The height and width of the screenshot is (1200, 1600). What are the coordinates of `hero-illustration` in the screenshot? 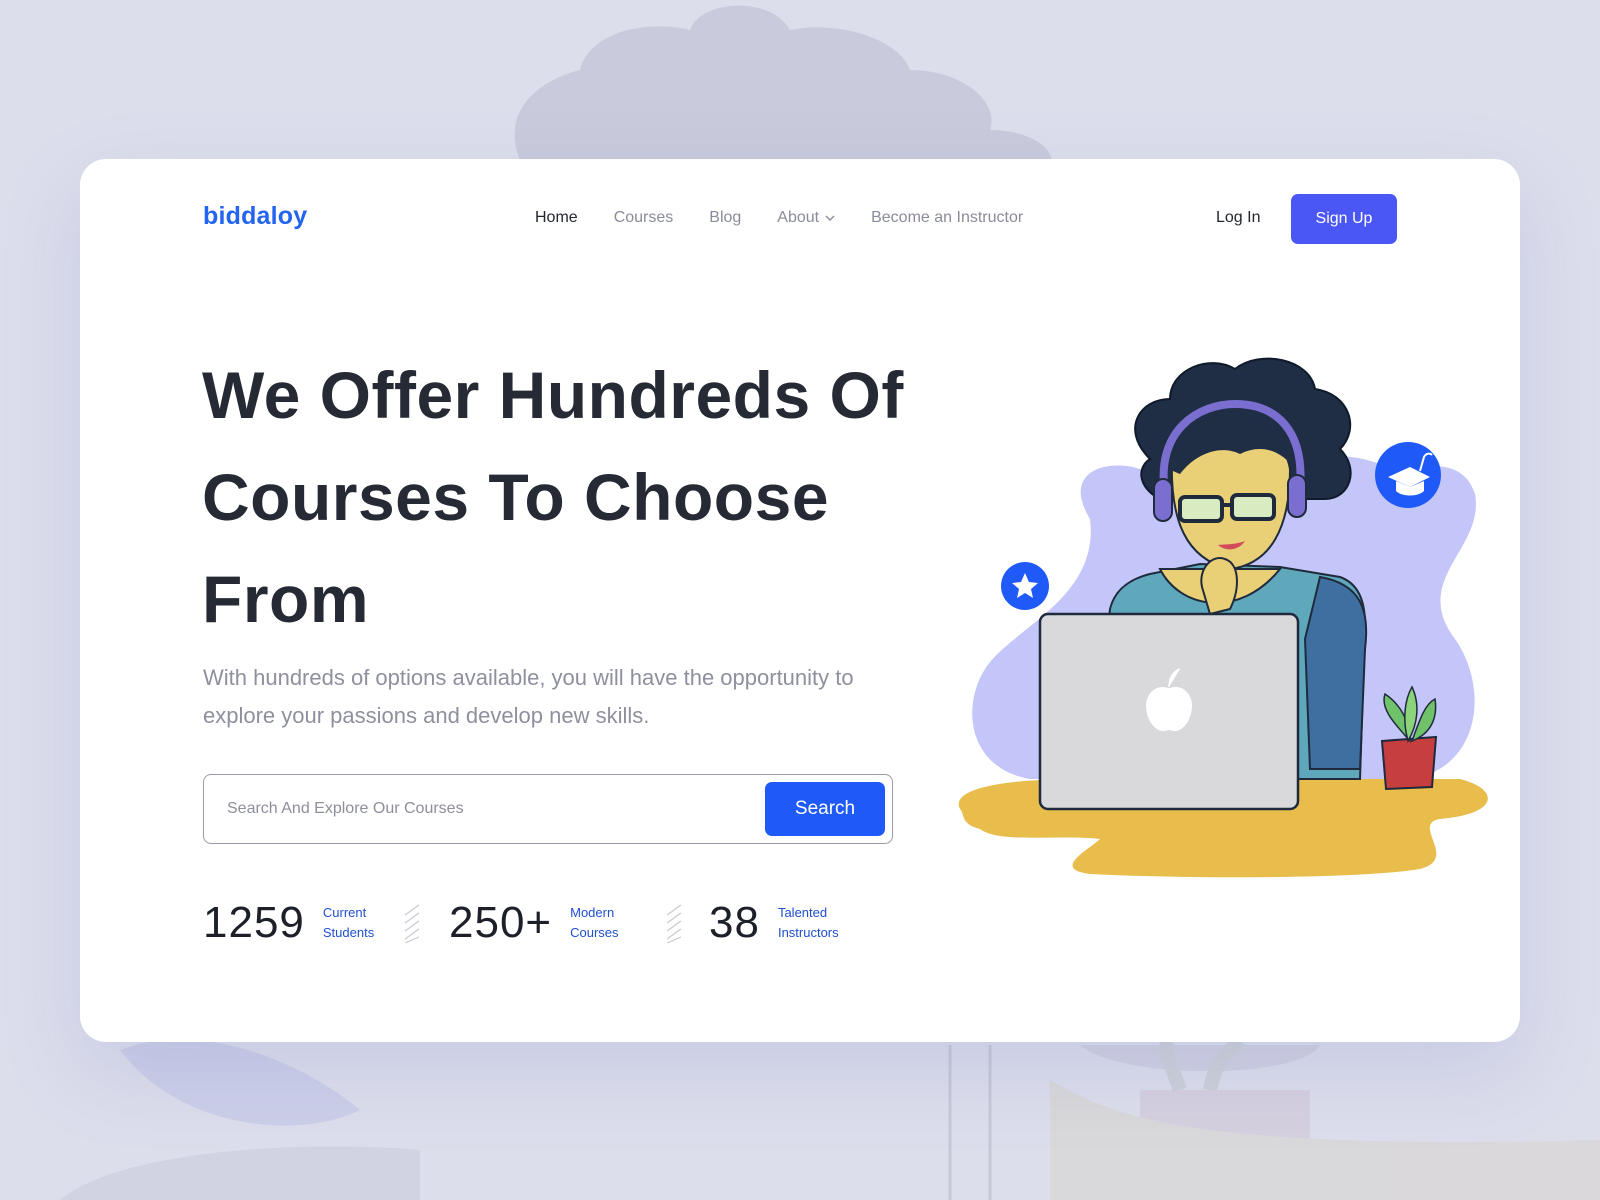 It's located at (1223, 617).